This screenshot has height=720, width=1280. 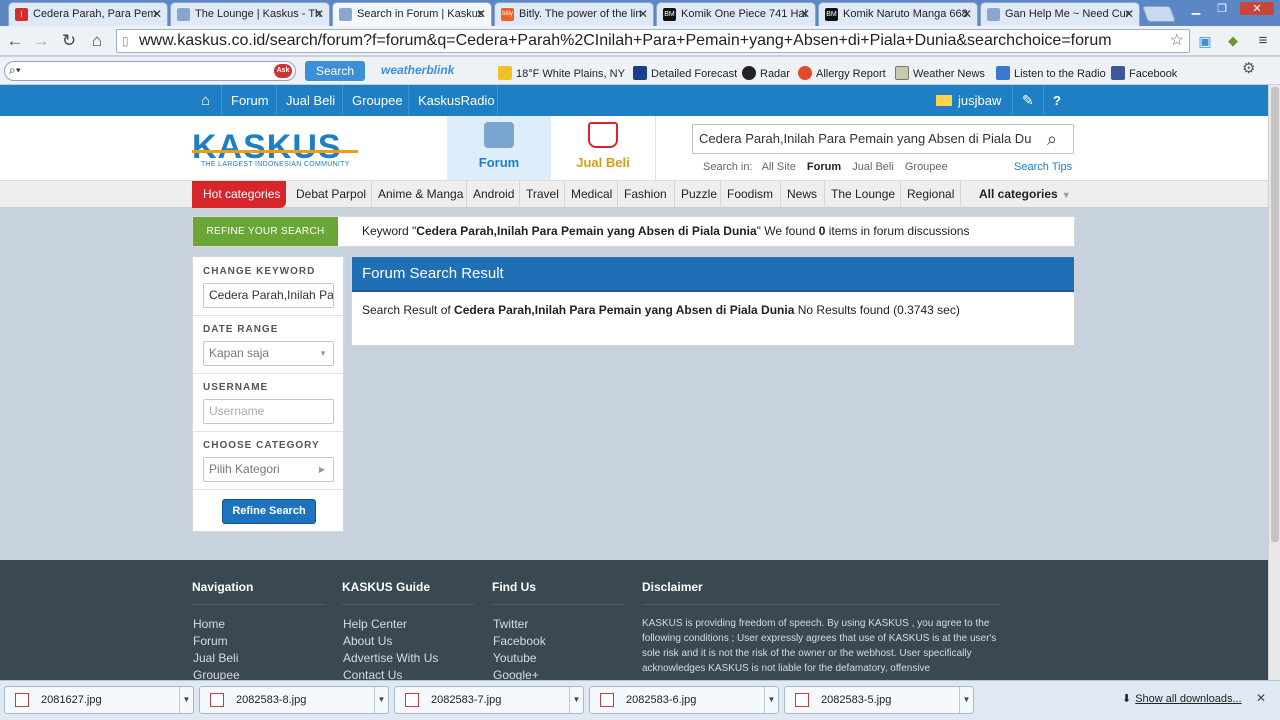 What do you see at coordinates (749, 194) in the screenshot?
I see `category-item: Foodism` at bounding box center [749, 194].